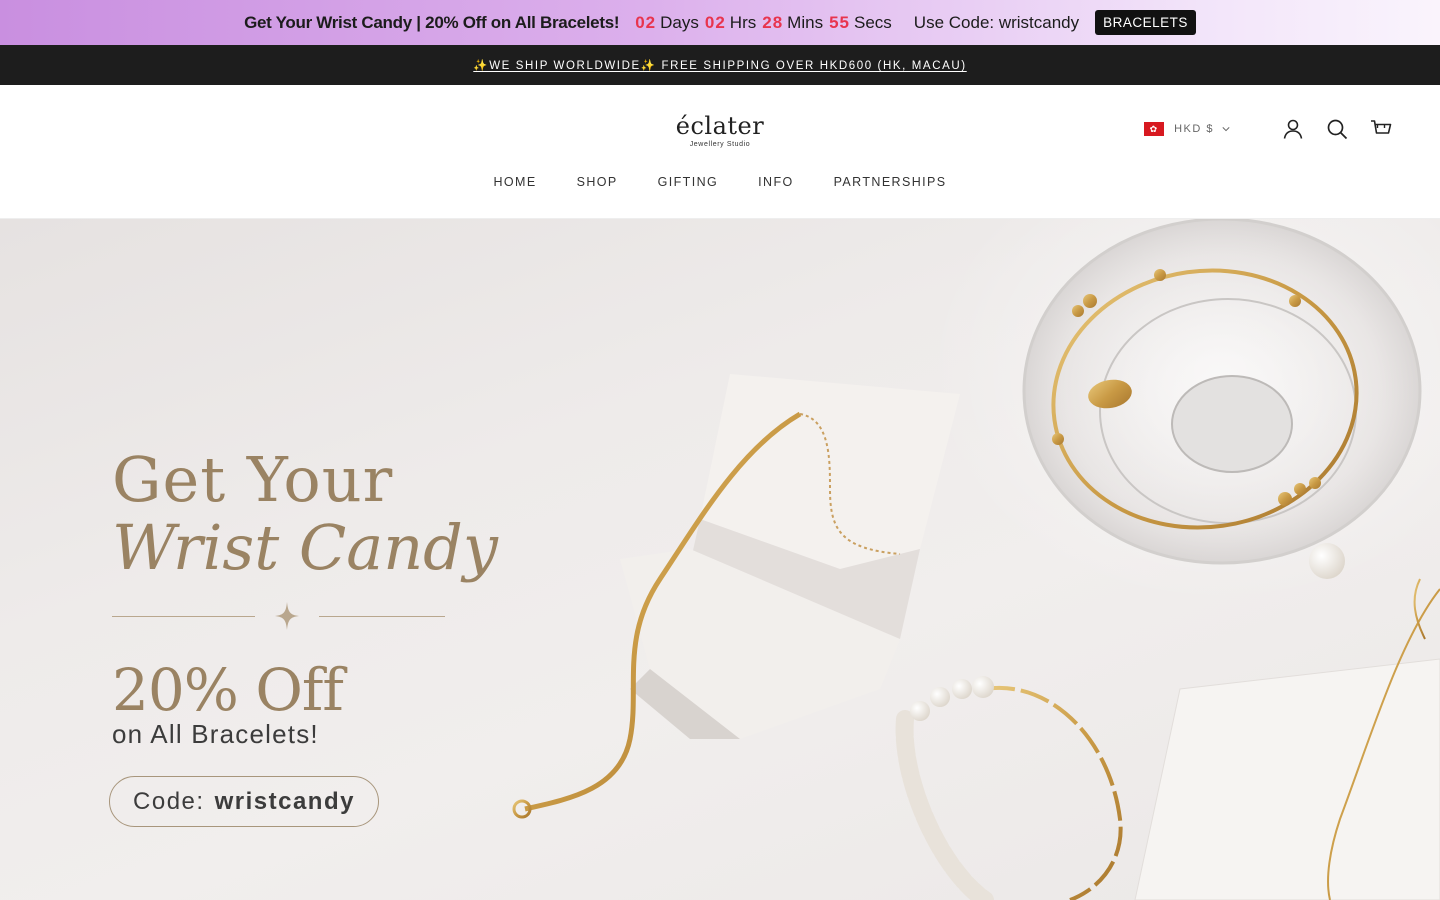 Image resolution: width=1440 pixels, height=900 pixels. I want to click on timer-secs-label: Secs, so click(873, 22).